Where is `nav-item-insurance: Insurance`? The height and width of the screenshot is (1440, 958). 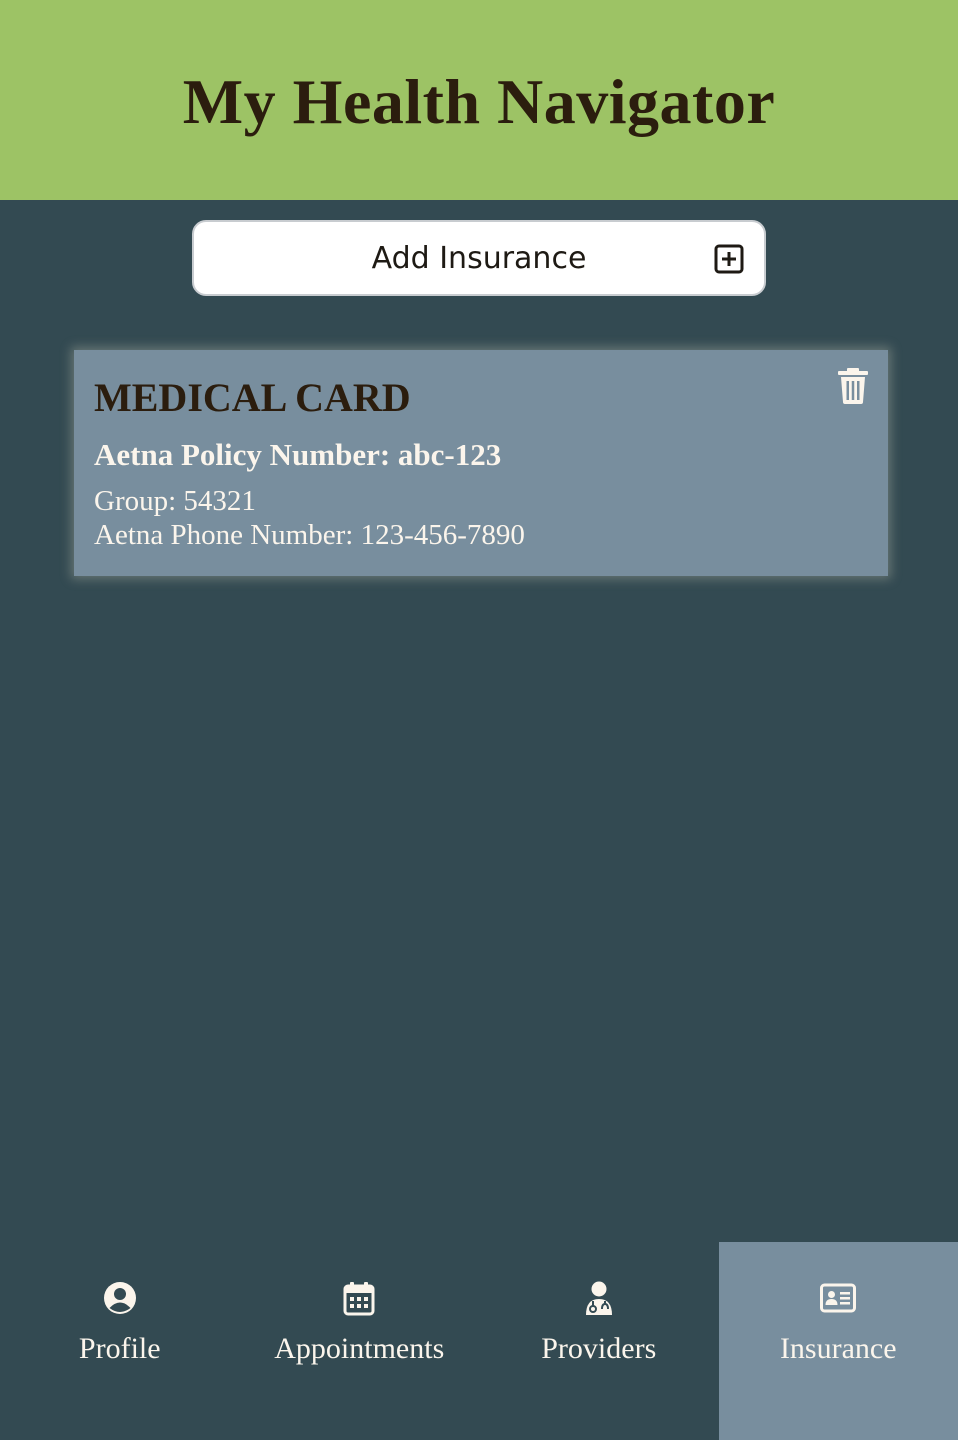 nav-item-insurance: Insurance is located at coordinates (838, 1341).